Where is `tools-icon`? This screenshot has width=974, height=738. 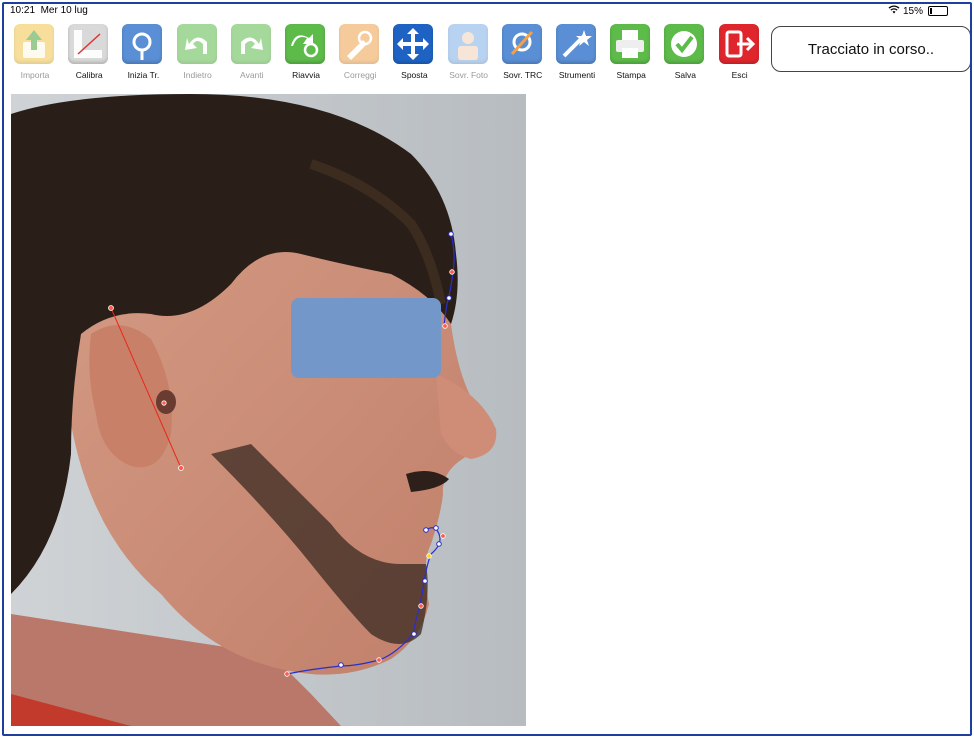 tools-icon is located at coordinates (576, 44).